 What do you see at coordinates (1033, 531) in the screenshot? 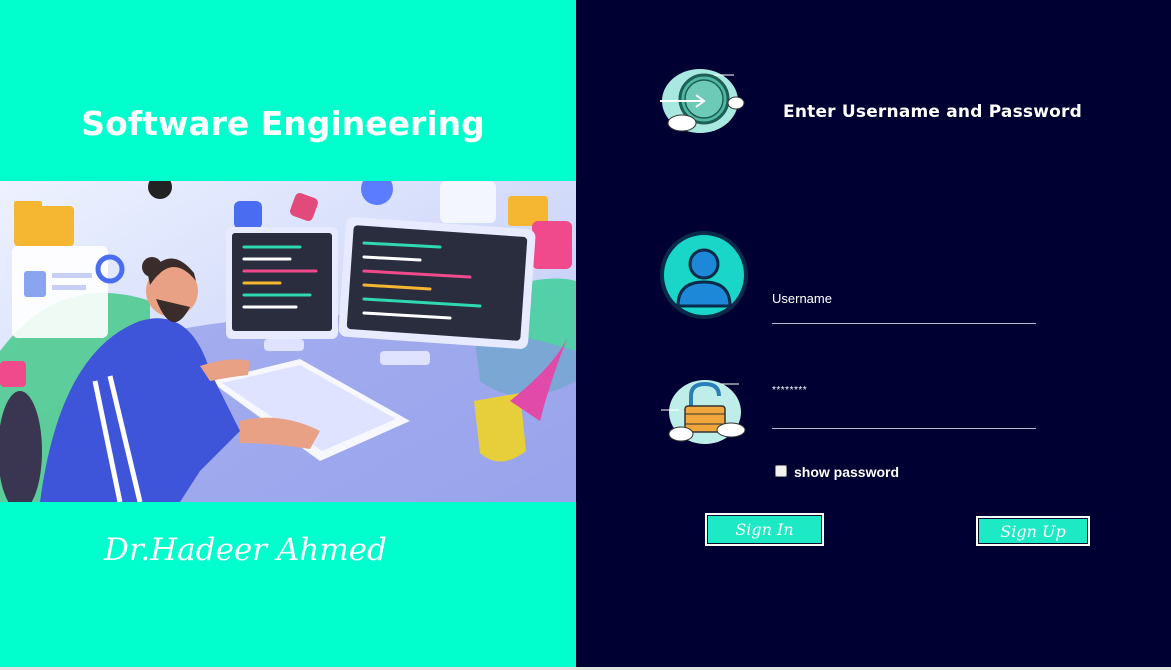
I see `sign-up-button: Sign Up` at bounding box center [1033, 531].